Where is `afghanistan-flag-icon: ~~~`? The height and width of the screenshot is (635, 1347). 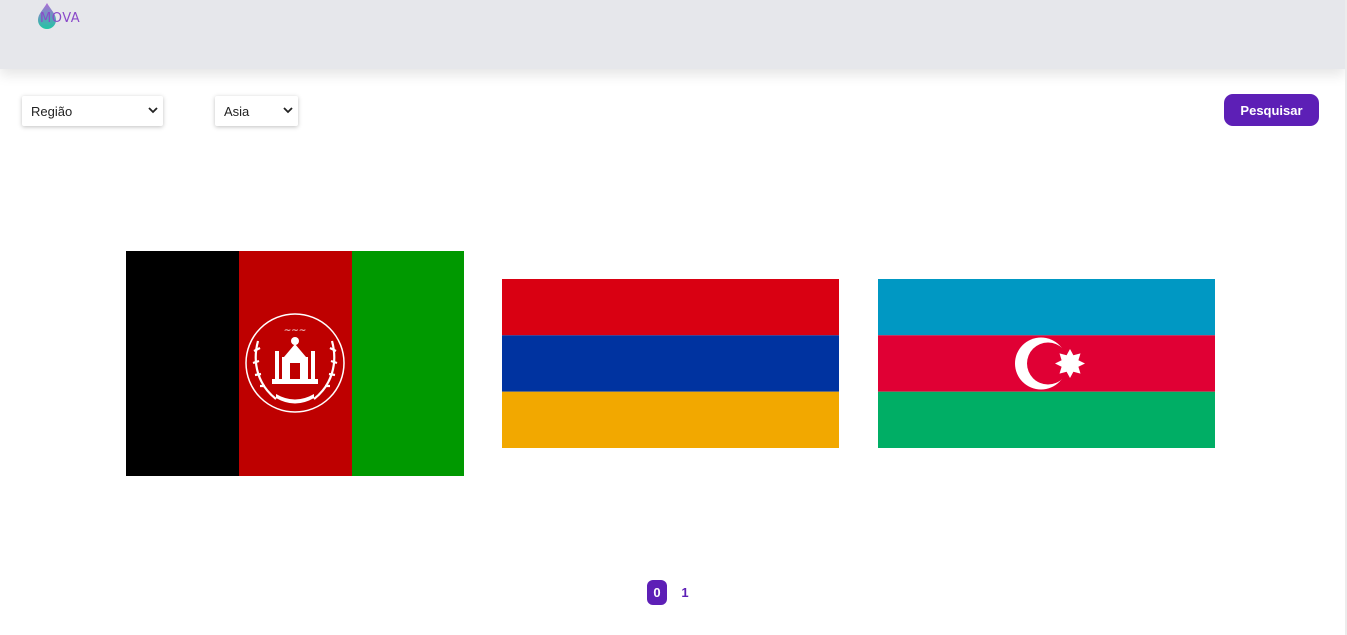 afghanistan-flag-icon: ~~~ is located at coordinates (295, 363).